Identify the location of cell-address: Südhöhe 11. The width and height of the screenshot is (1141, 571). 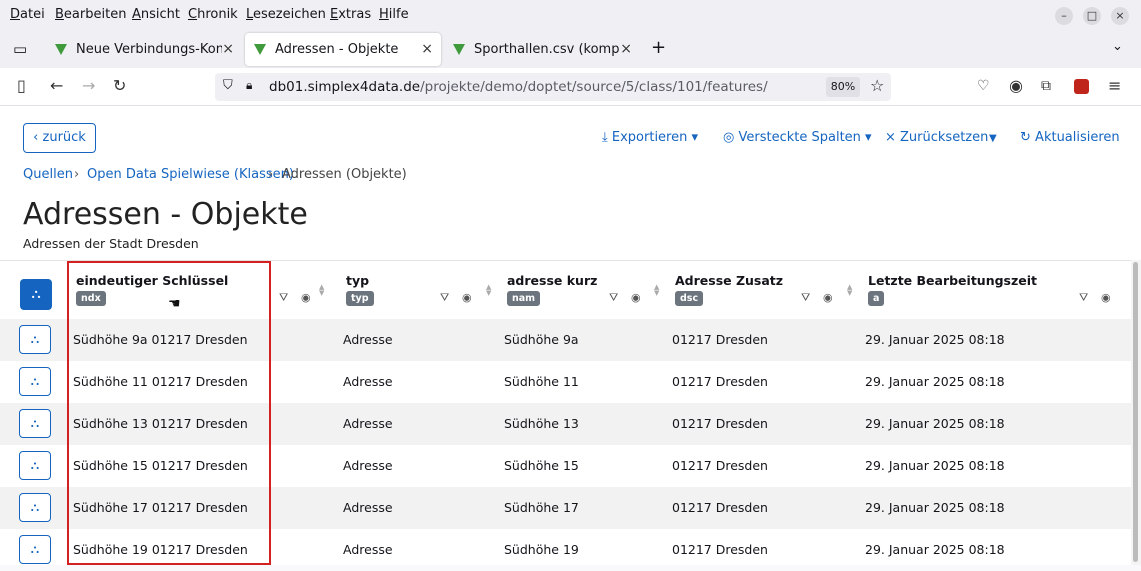
(541, 381).